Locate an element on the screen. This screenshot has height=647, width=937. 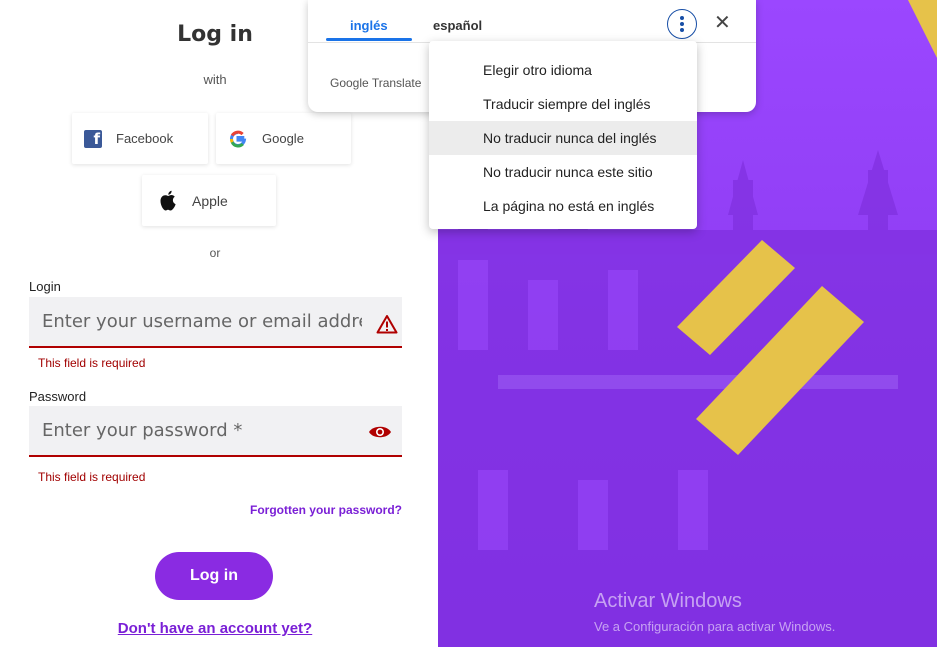
menu-item-never-translate-language: No traducir nunca del inglés is located at coordinates (563, 138).